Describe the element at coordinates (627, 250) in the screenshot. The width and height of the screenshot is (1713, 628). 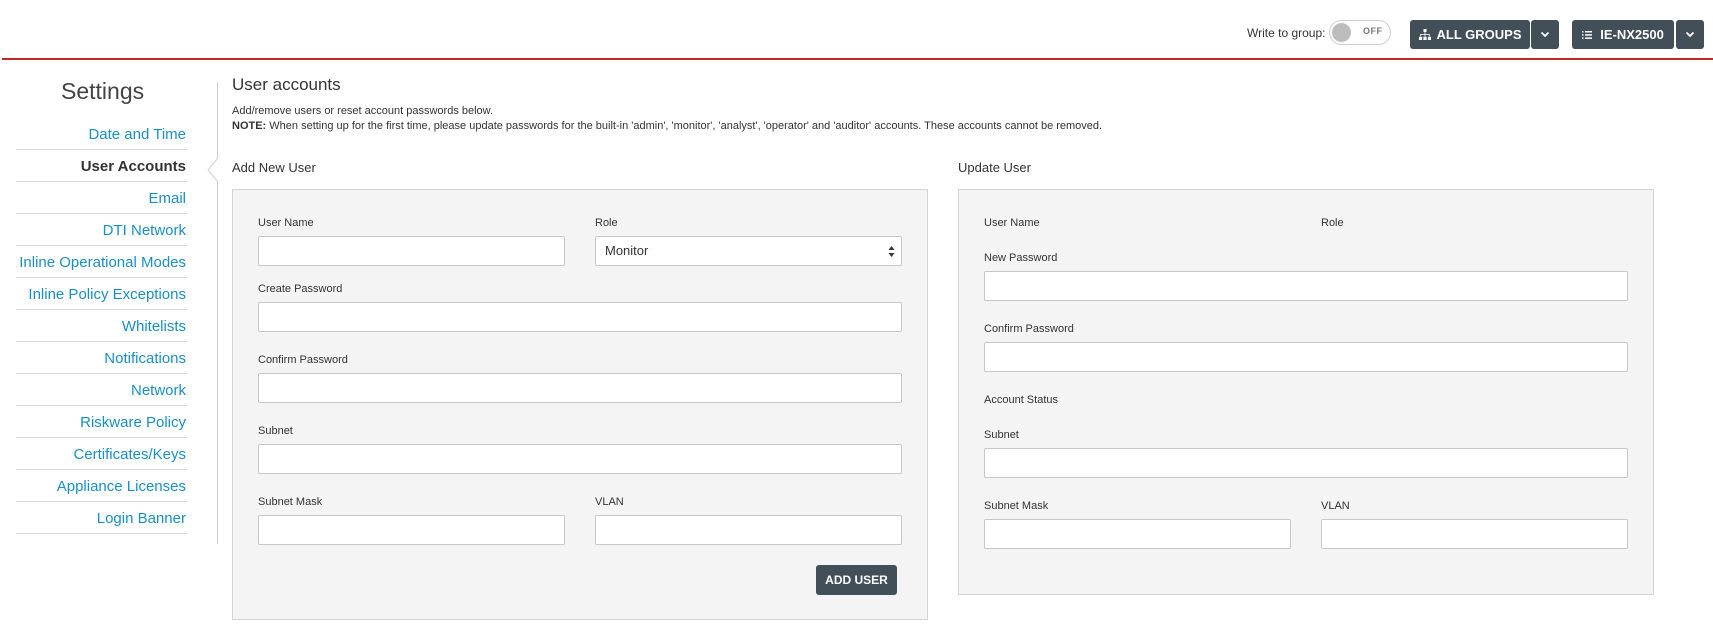
I see `add-role-value: Monitor` at that location.